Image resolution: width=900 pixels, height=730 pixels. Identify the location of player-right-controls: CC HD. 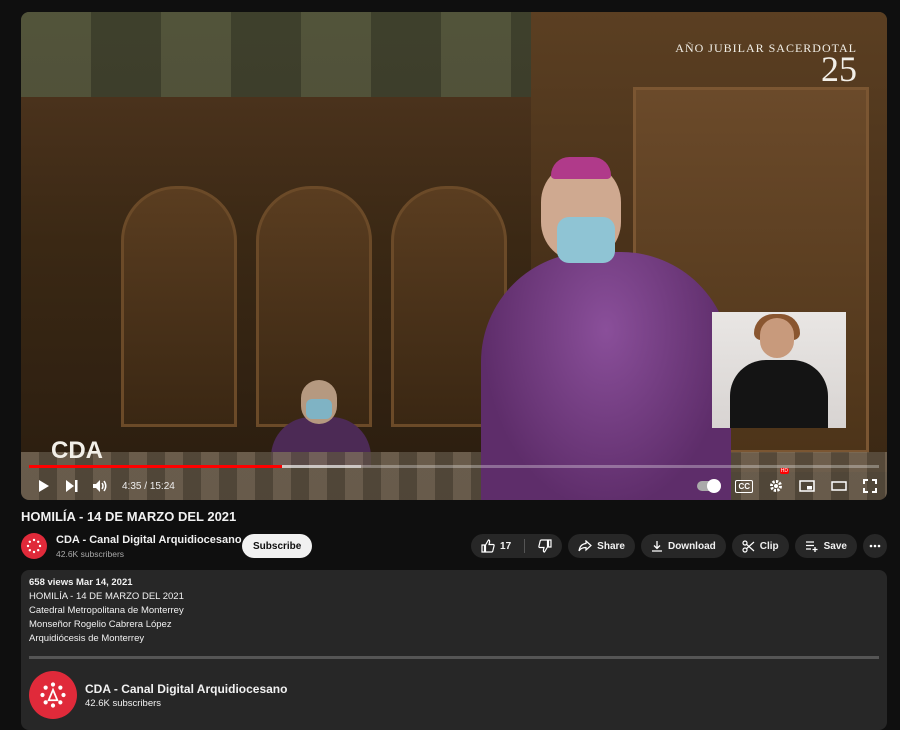
(787, 484).